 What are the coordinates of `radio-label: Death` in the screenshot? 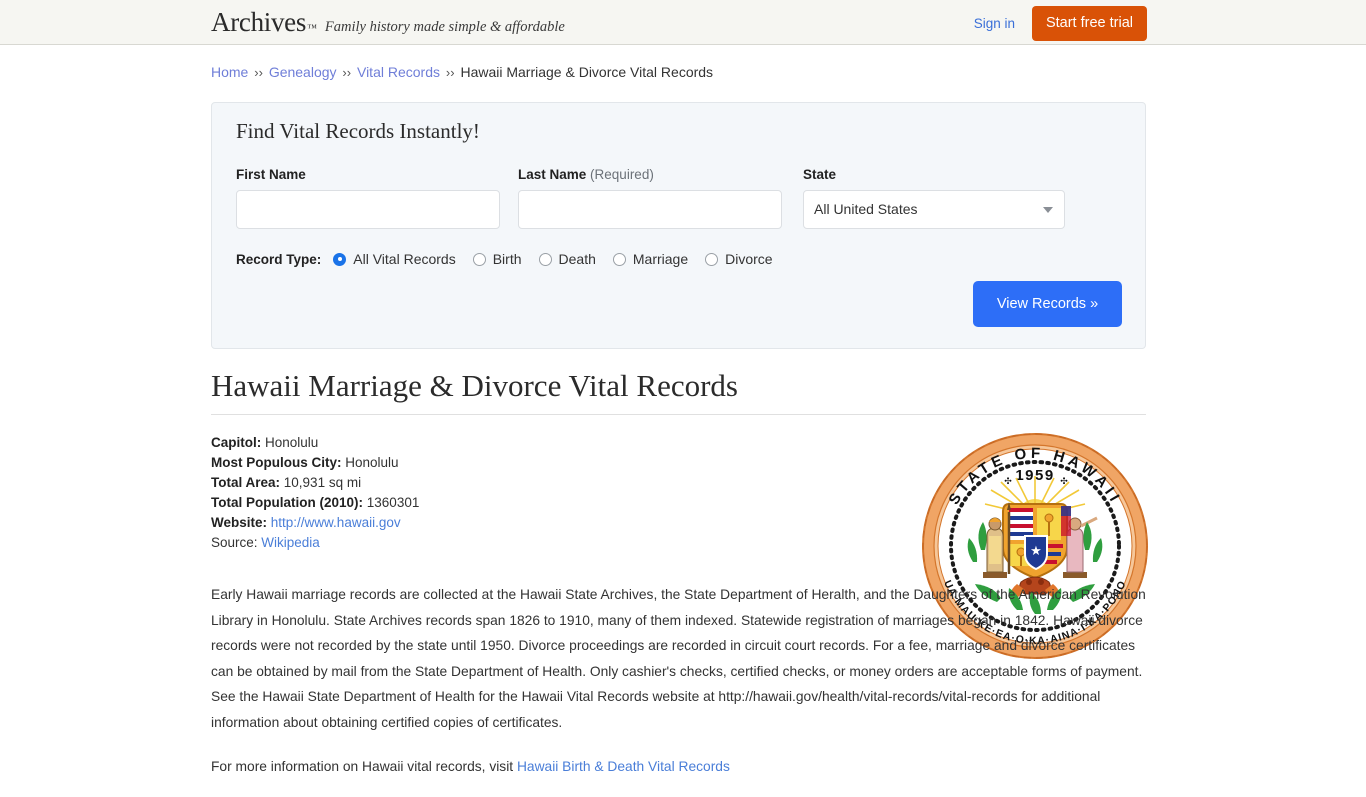 It's located at (577, 259).